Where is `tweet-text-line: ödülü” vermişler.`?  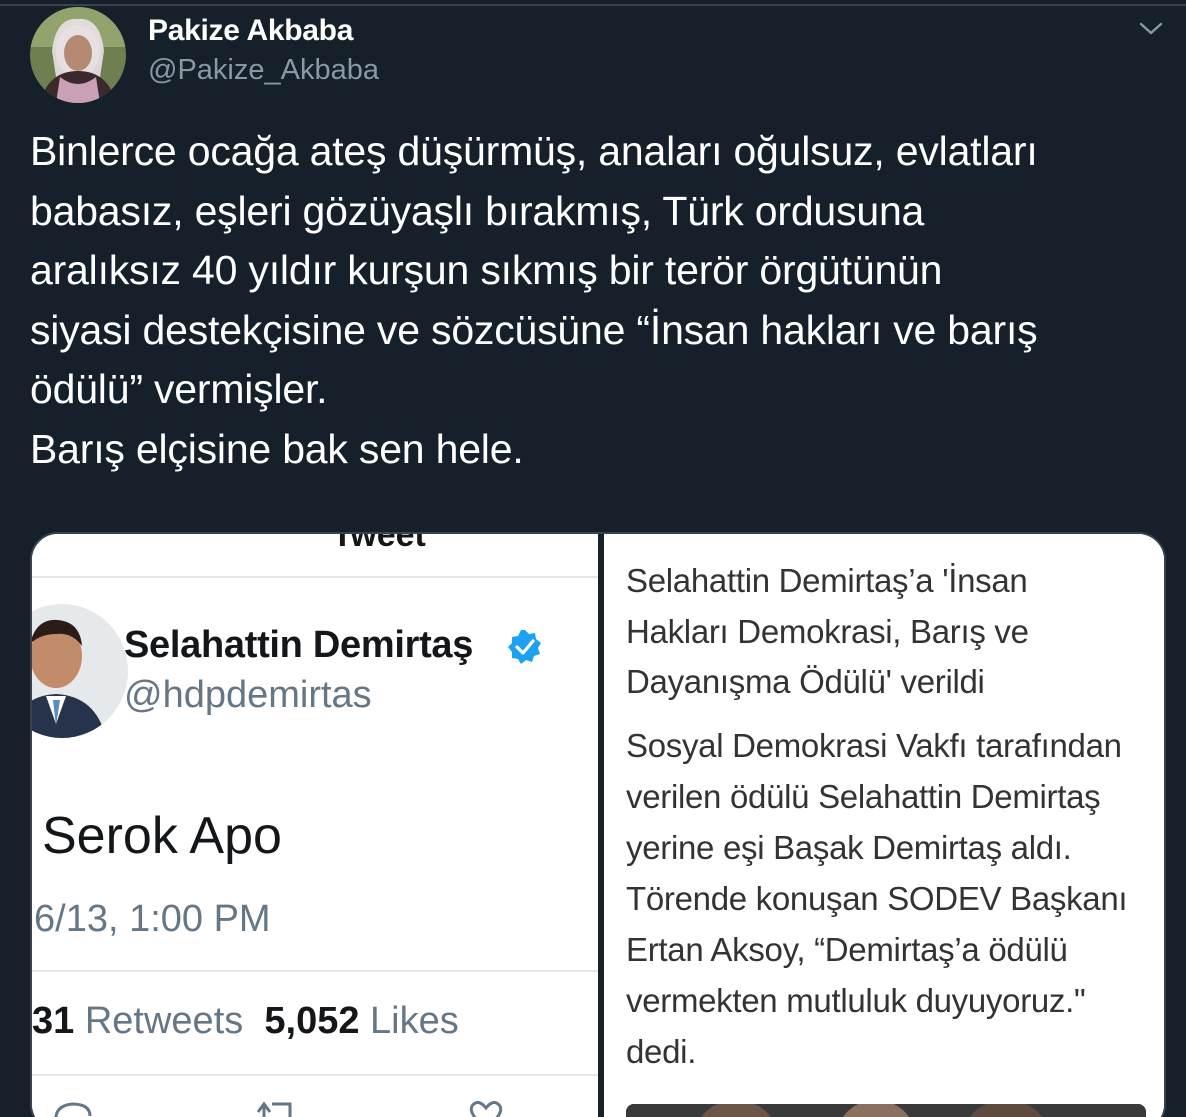 tweet-text-line: ödülü” vermişler. is located at coordinates (179, 389).